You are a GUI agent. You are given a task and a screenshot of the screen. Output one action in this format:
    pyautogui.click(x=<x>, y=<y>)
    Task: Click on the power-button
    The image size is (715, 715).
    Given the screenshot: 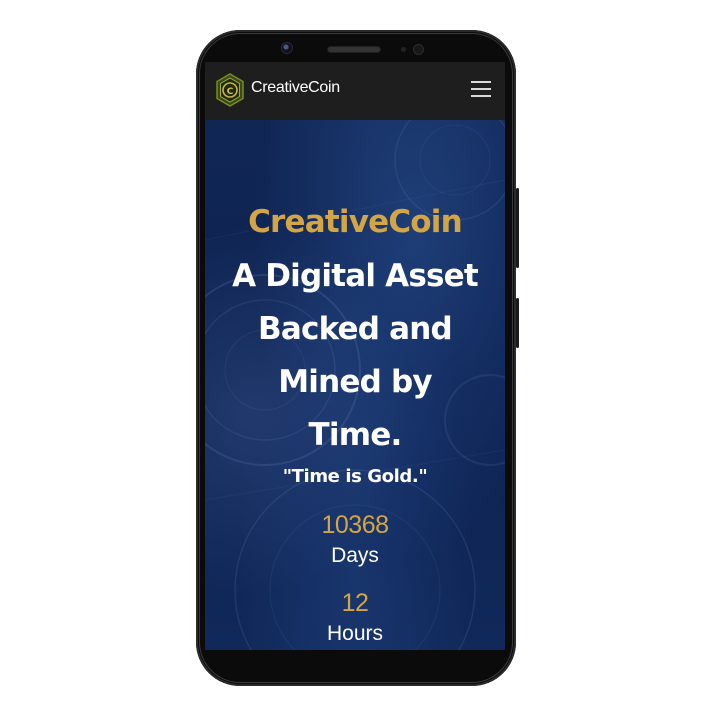 What is the action you would take?
    pyautogui.click(x=517, y=323)
    